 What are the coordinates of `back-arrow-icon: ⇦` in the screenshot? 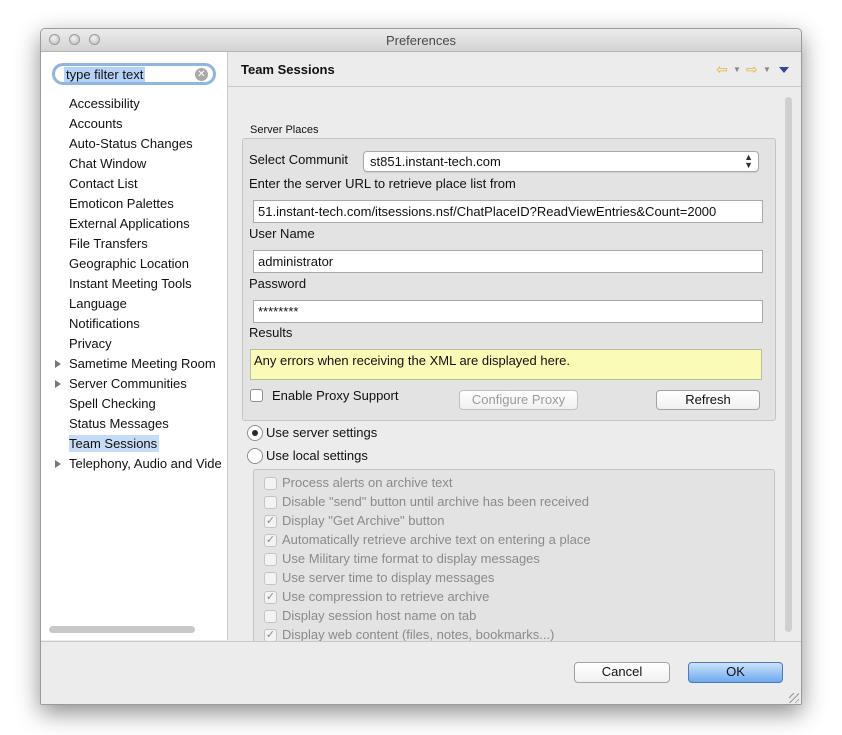 It's located at (722, 69).